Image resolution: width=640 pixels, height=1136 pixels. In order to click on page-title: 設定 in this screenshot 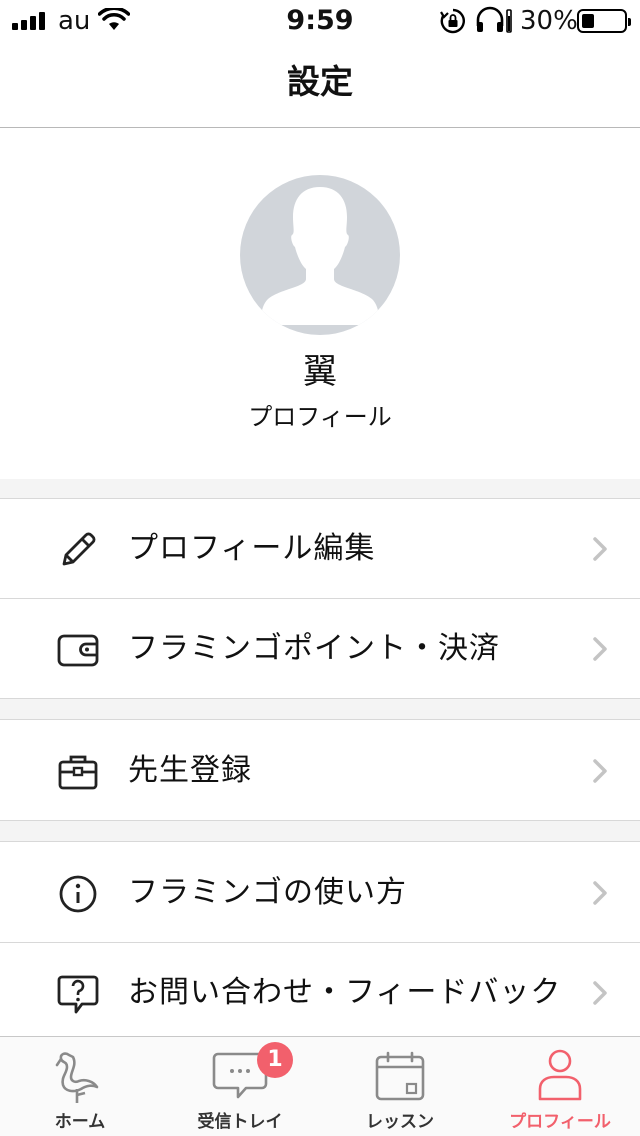, I will do `click(320, 81)`.